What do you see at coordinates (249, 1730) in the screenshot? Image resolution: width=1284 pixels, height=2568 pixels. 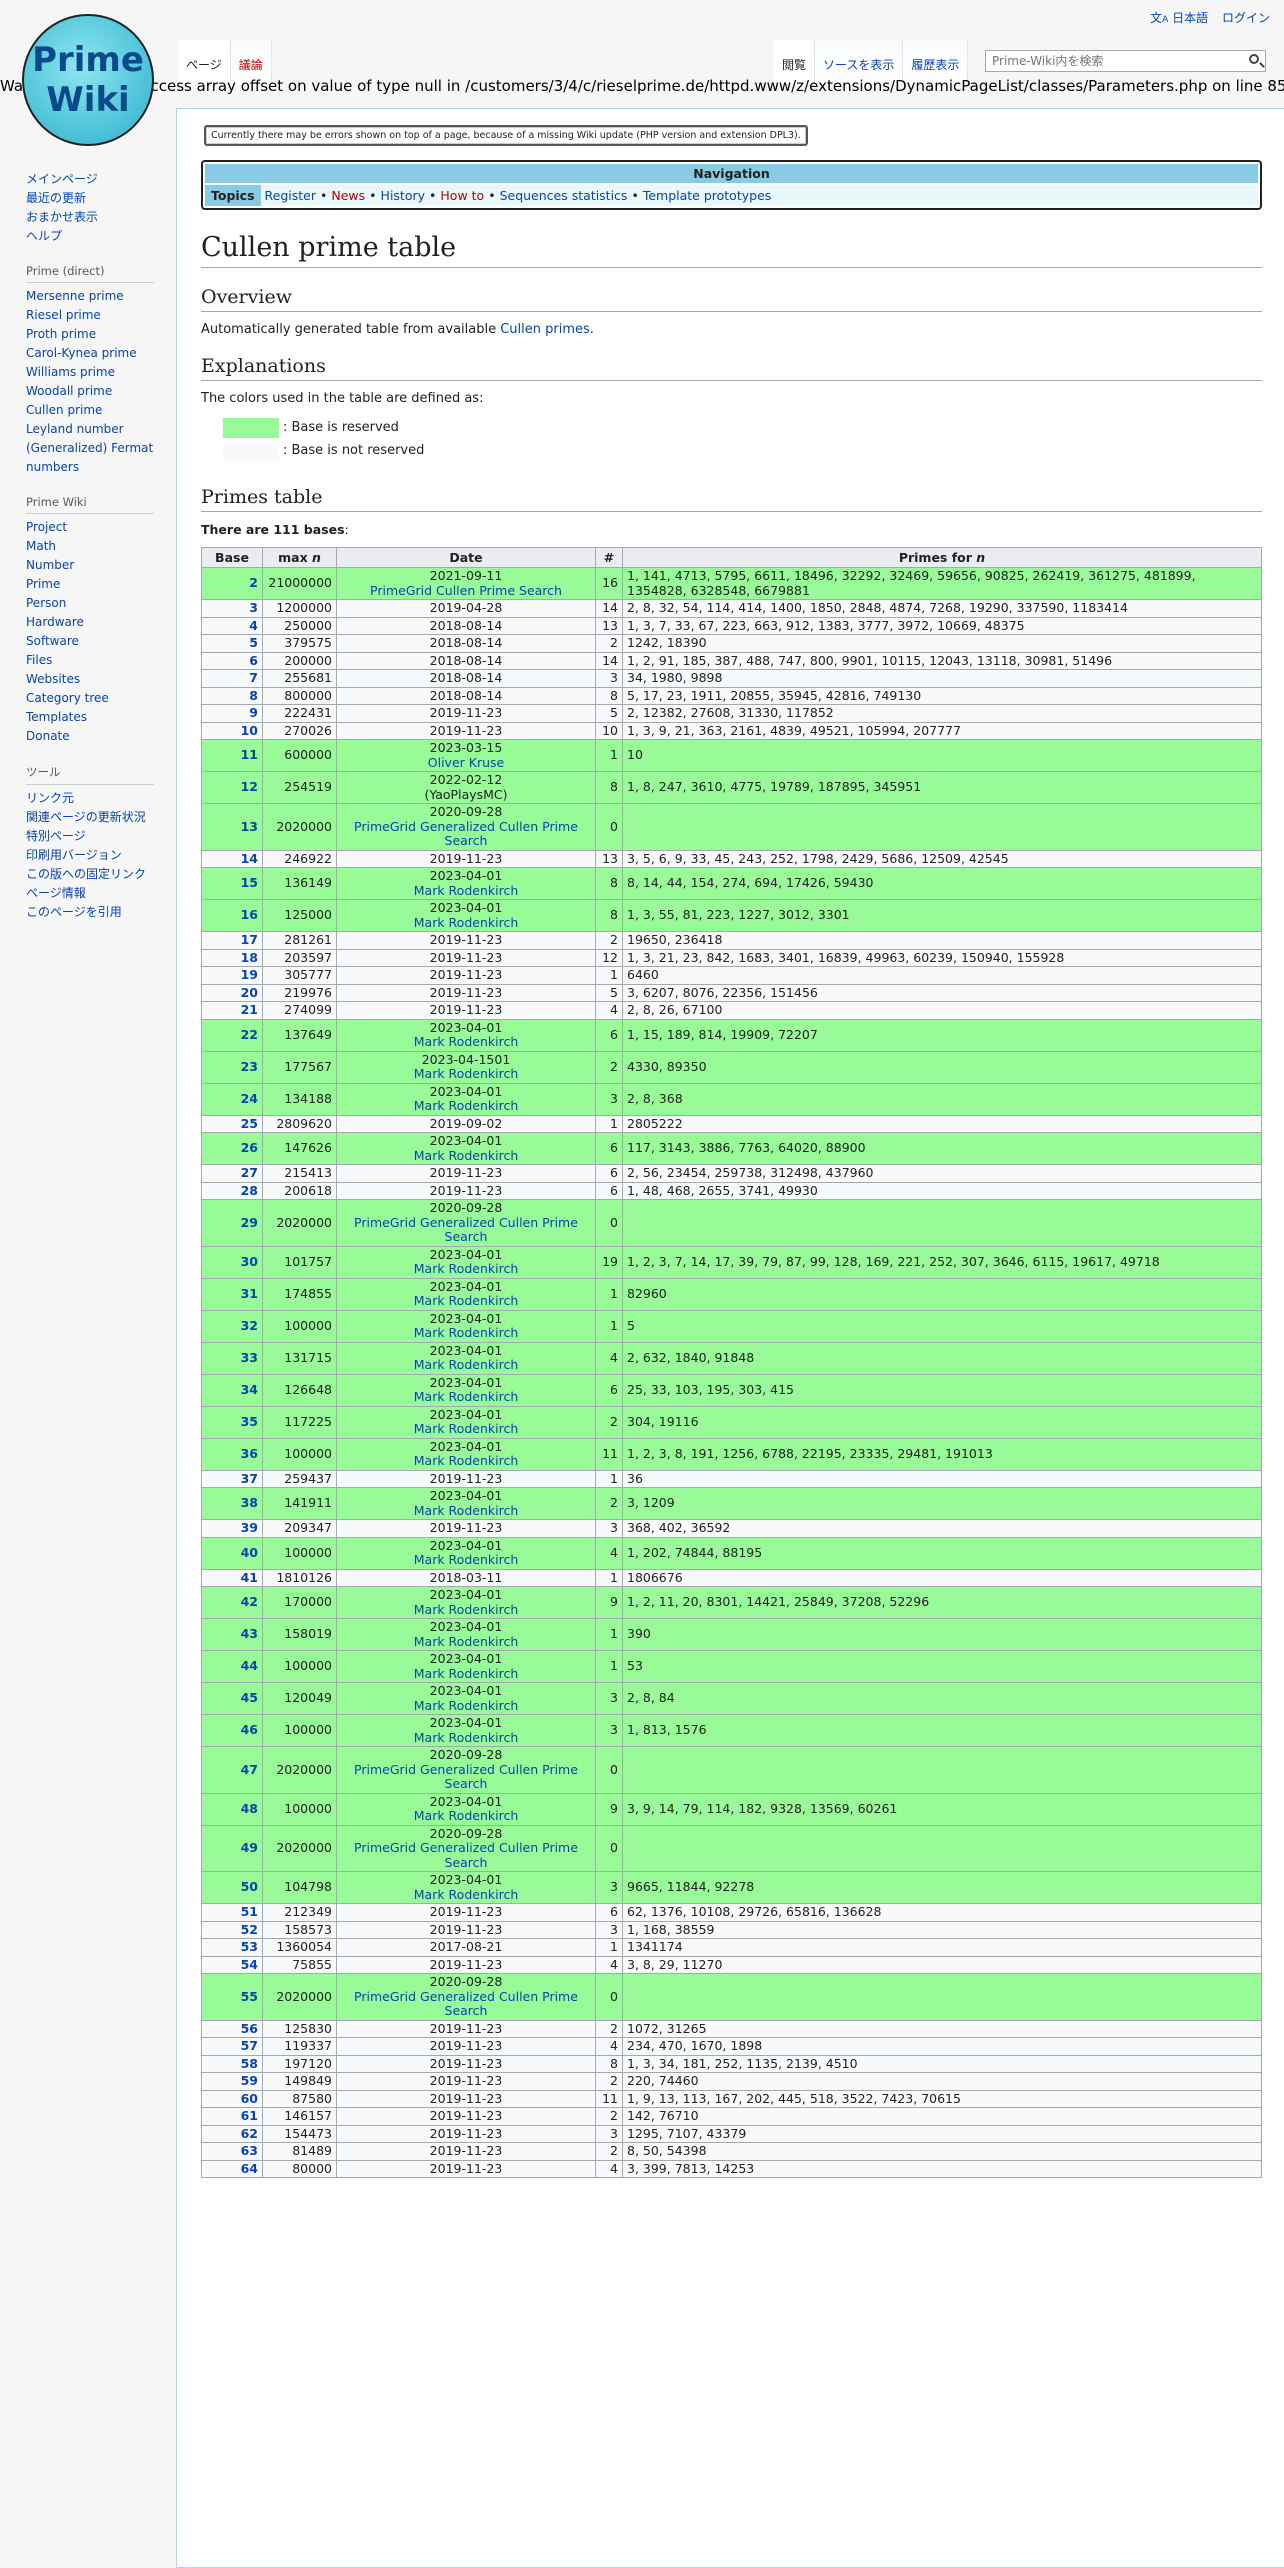 I see `base-link: 46` at bounding box center [249, 1730].